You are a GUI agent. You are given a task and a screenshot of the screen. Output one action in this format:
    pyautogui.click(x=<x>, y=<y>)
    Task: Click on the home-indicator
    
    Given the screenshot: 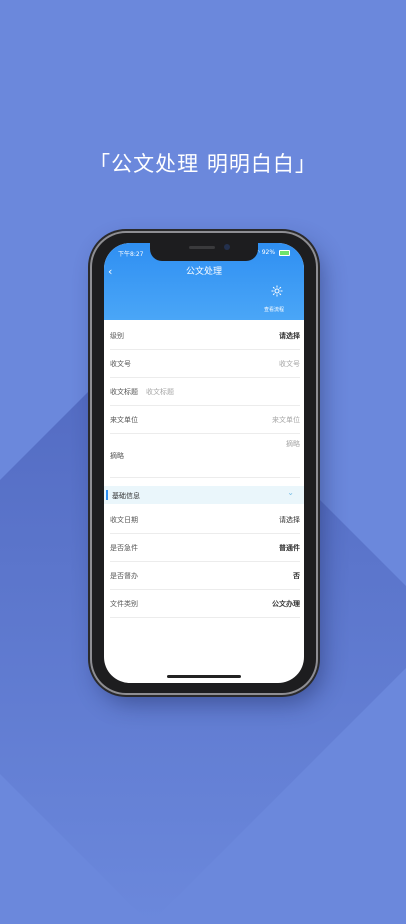 What is the action you would take?
    pyautogui.click(x=204, y=676)
    